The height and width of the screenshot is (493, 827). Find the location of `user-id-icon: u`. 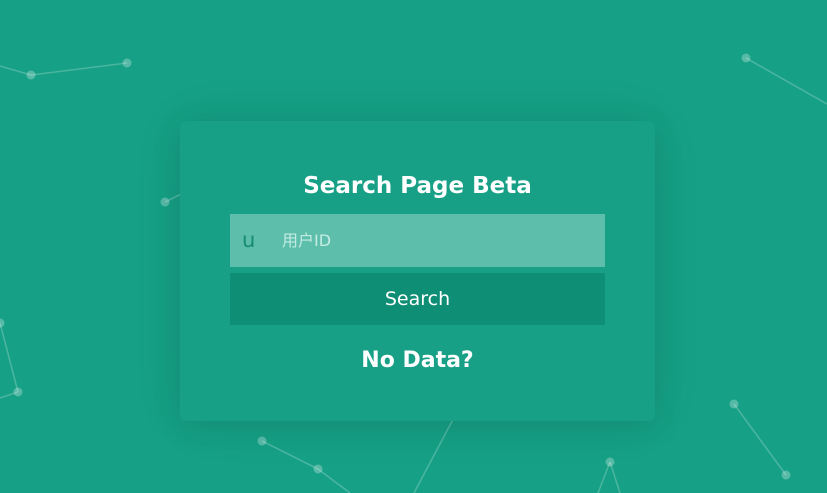

user-id-icon: u is located at coordinates (249, 240).